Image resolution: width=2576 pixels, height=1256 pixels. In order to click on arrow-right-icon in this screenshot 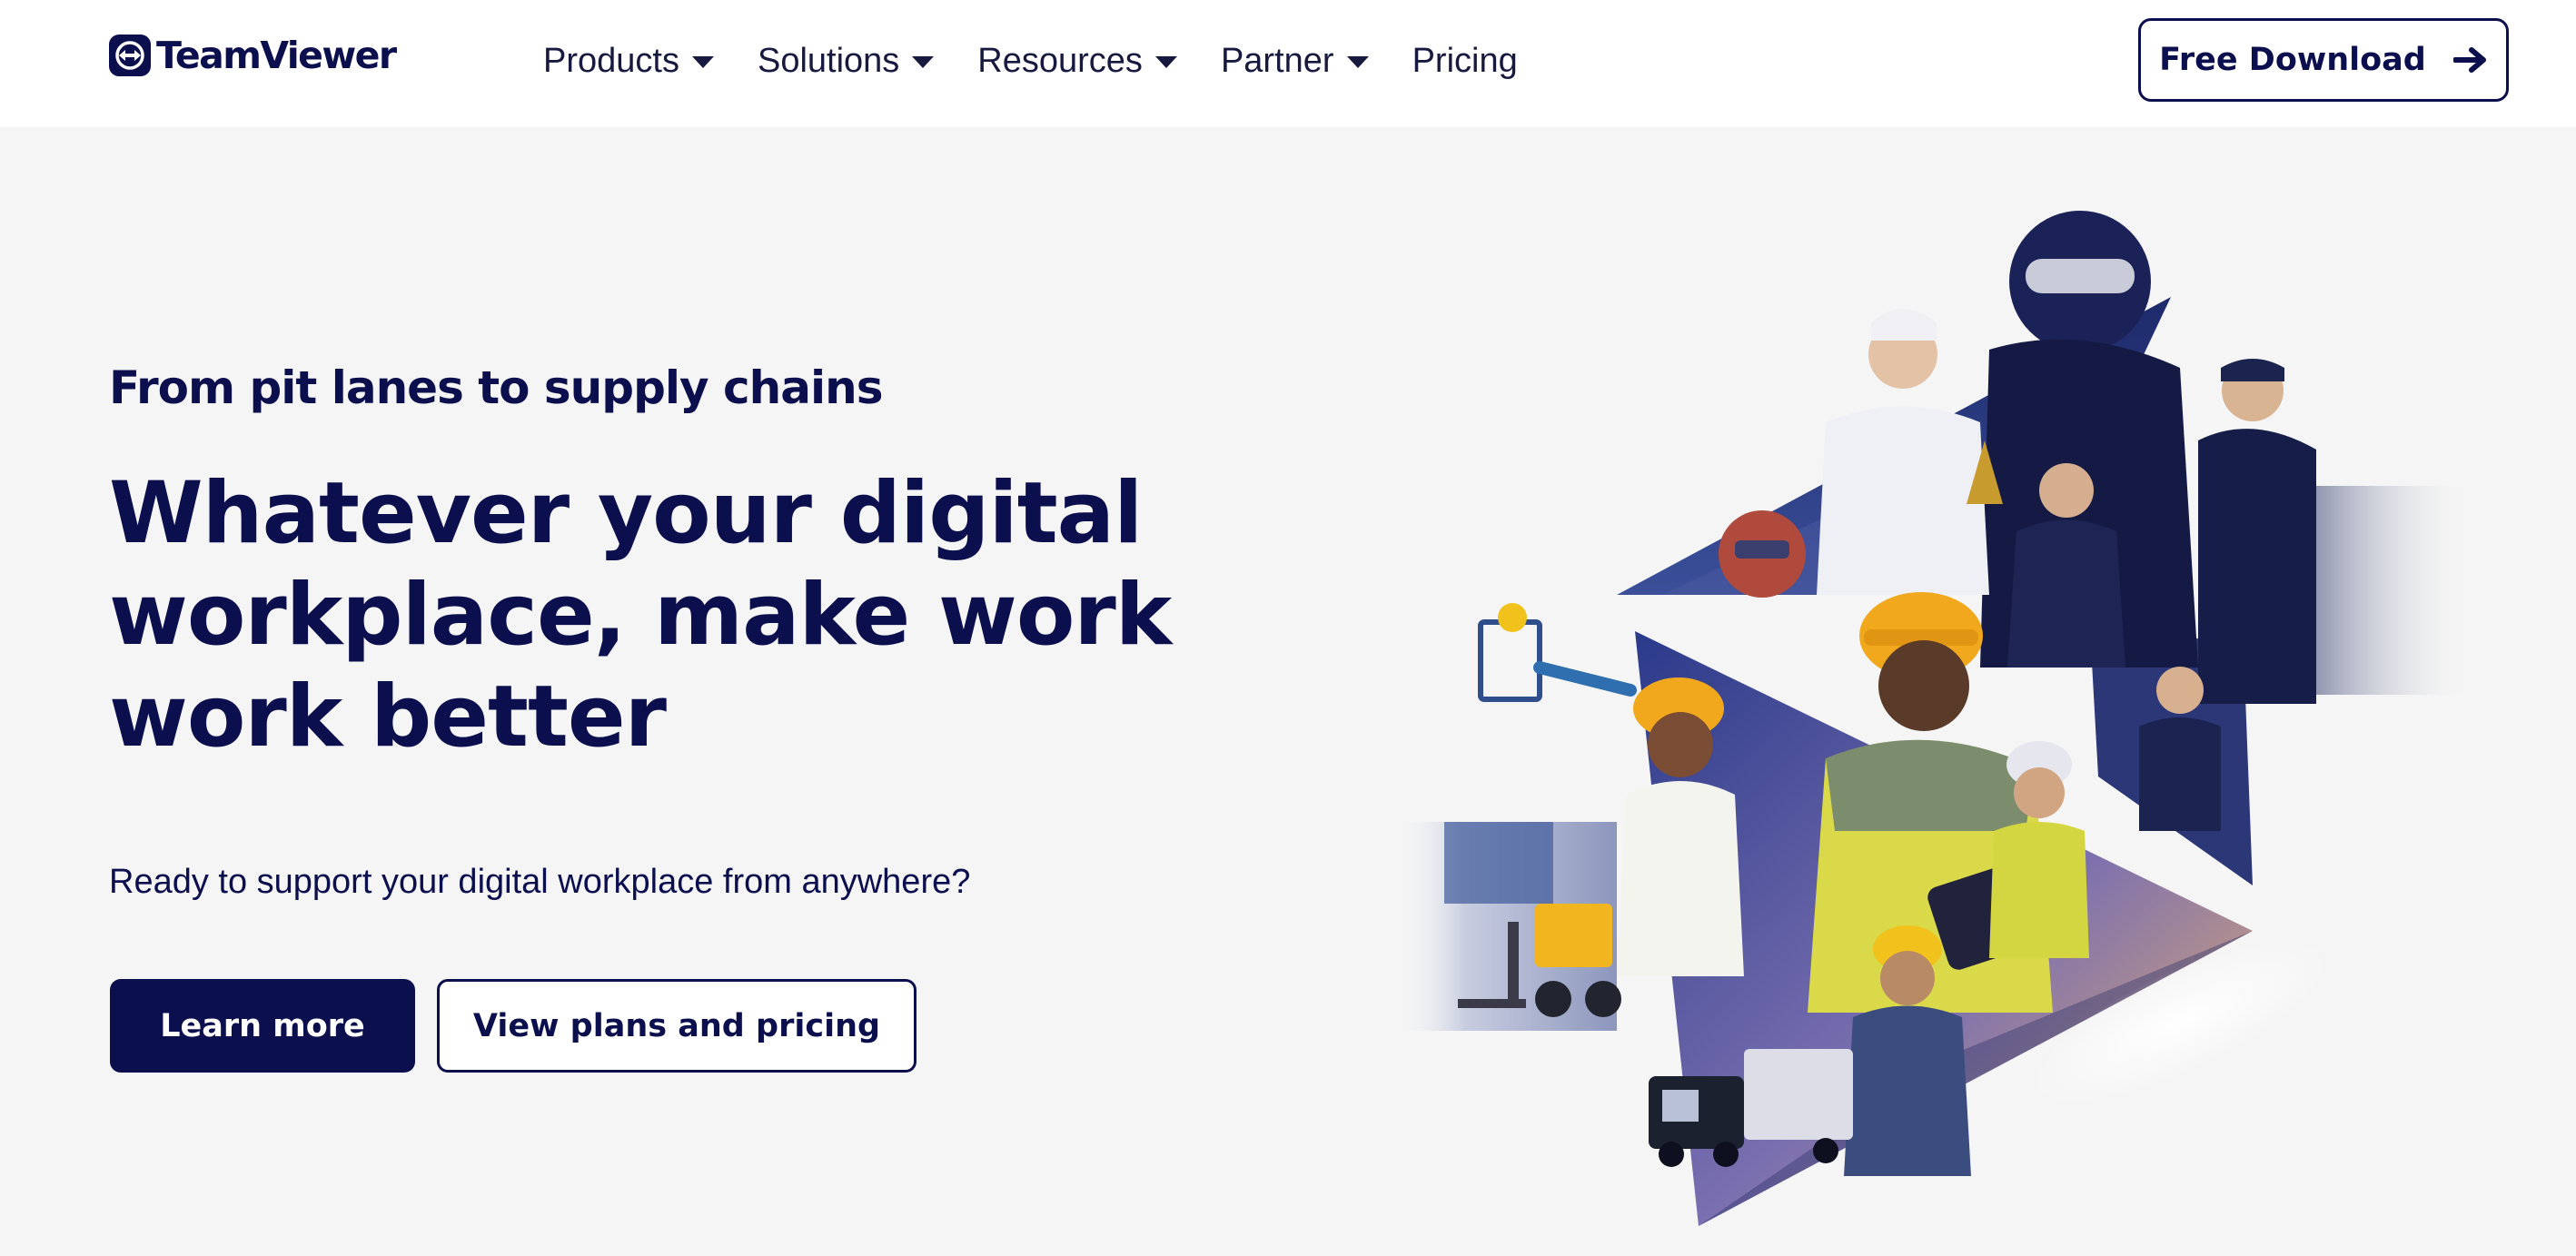, I will do `click(2469, 60)`.